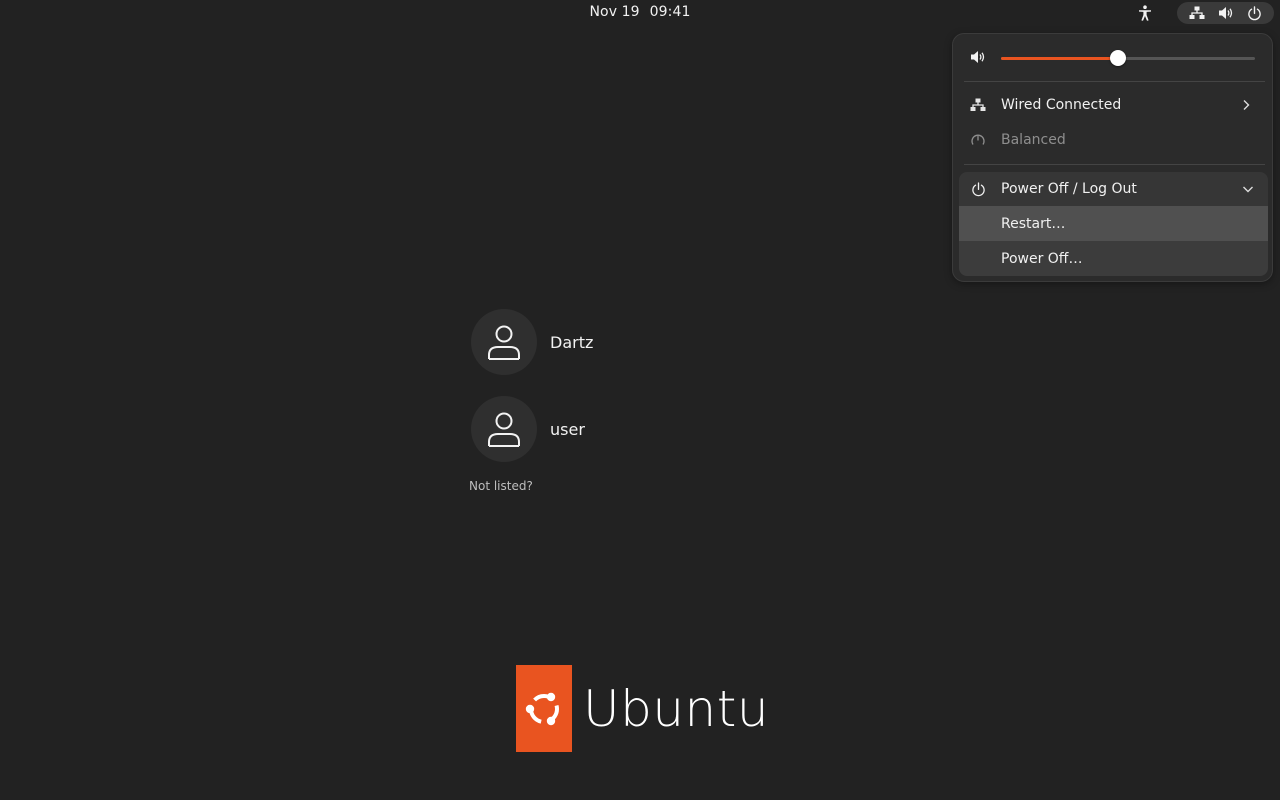  I want to click on ubuntu-circle-of-friends-icon, so click(544, 708).